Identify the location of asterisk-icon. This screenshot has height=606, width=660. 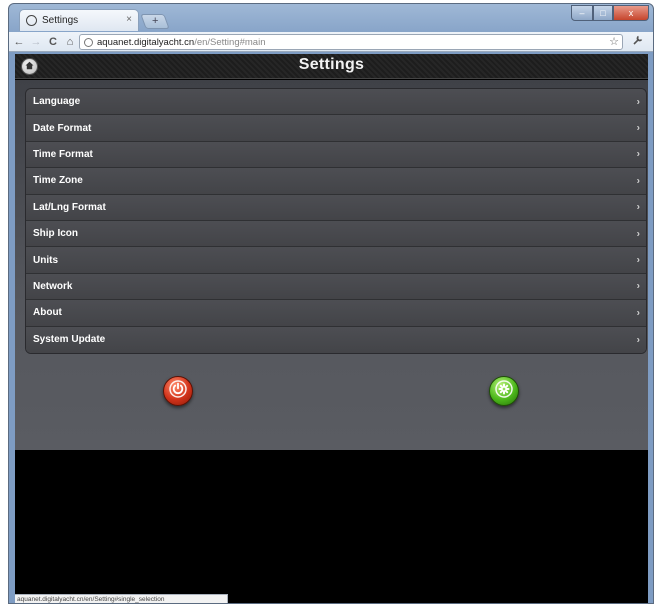
(504, 391).